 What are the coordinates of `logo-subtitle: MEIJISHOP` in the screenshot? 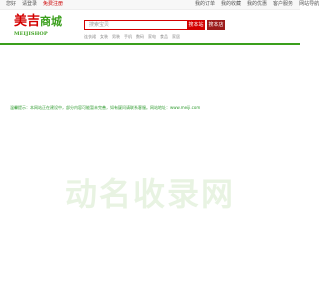 It's located at (31, 34).